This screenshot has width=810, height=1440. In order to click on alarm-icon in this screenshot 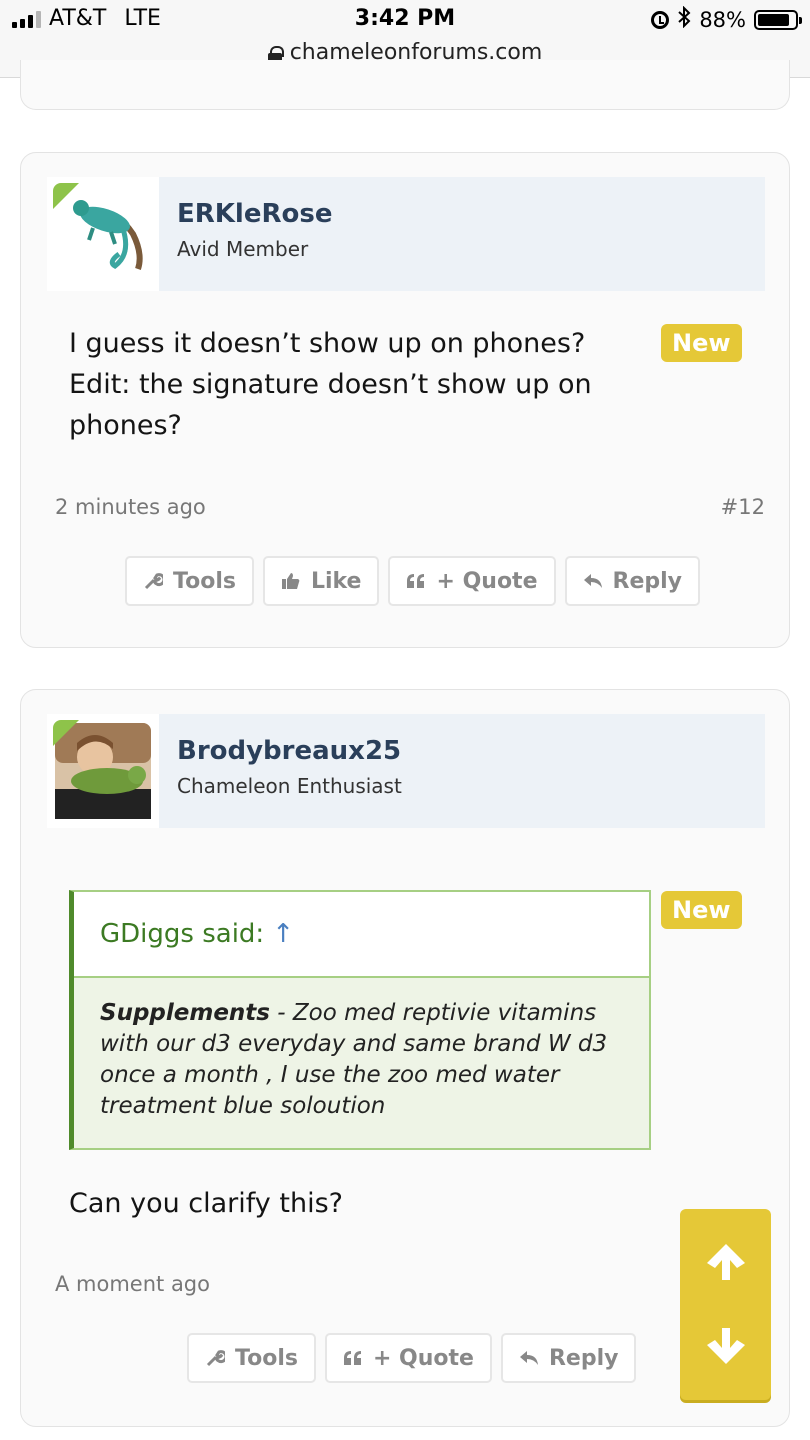, I will do `click(660, 19)`.